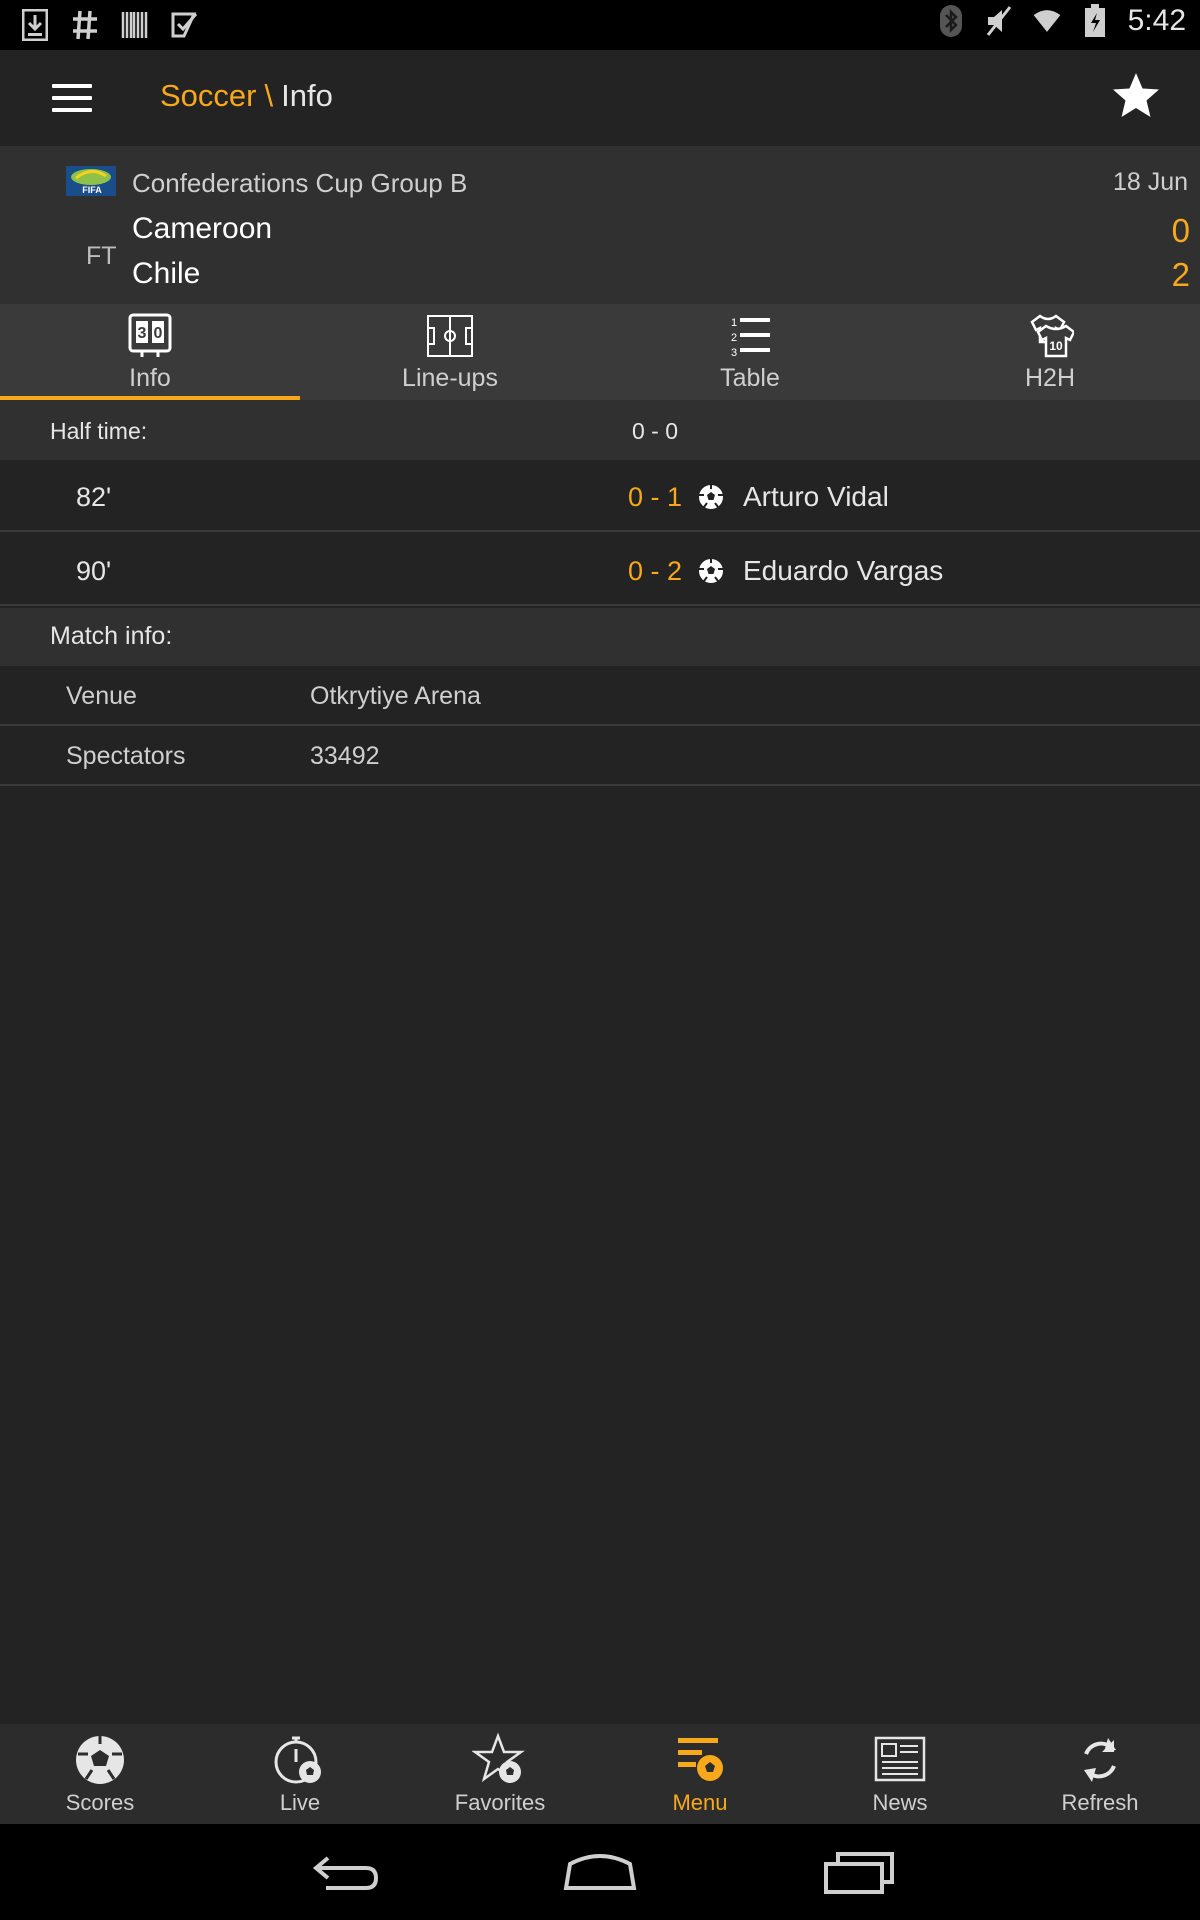  I want to click on goal-scorer: Eduardo Vargas, so click(843, 570).